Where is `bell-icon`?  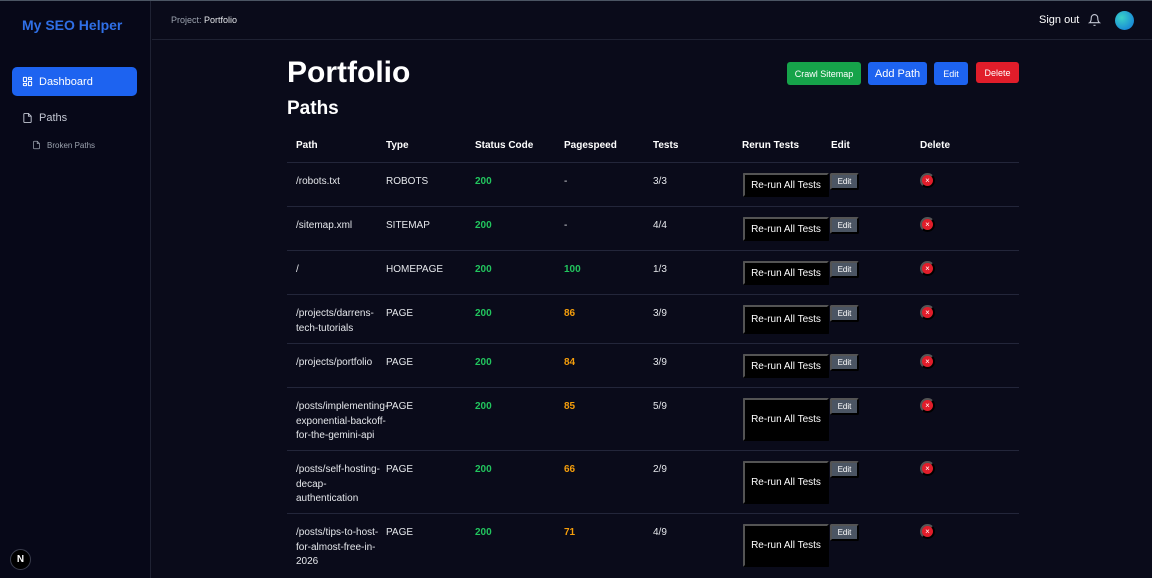 bell-icon is located at coordinates (1094, 20).